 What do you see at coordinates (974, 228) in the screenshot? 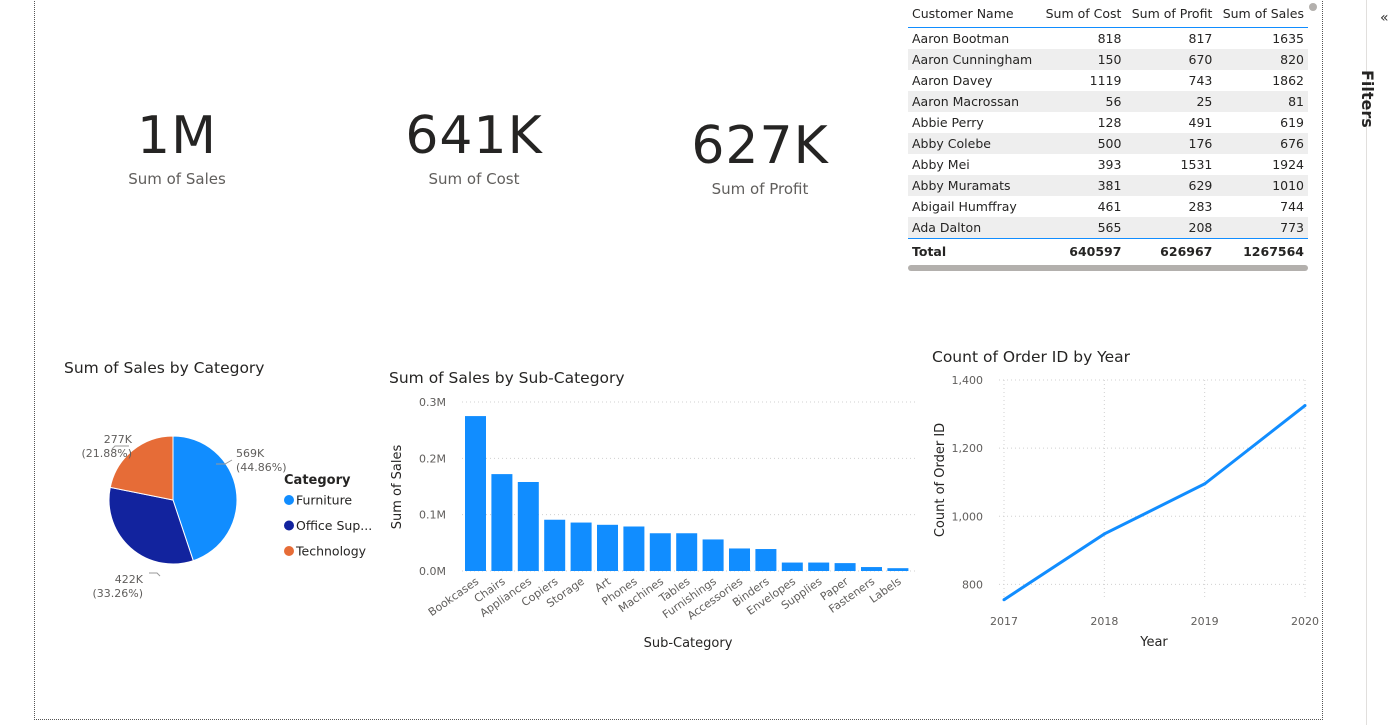
I see `customer-name-cell: Ada Dalton` at bounding box center [974, 228].